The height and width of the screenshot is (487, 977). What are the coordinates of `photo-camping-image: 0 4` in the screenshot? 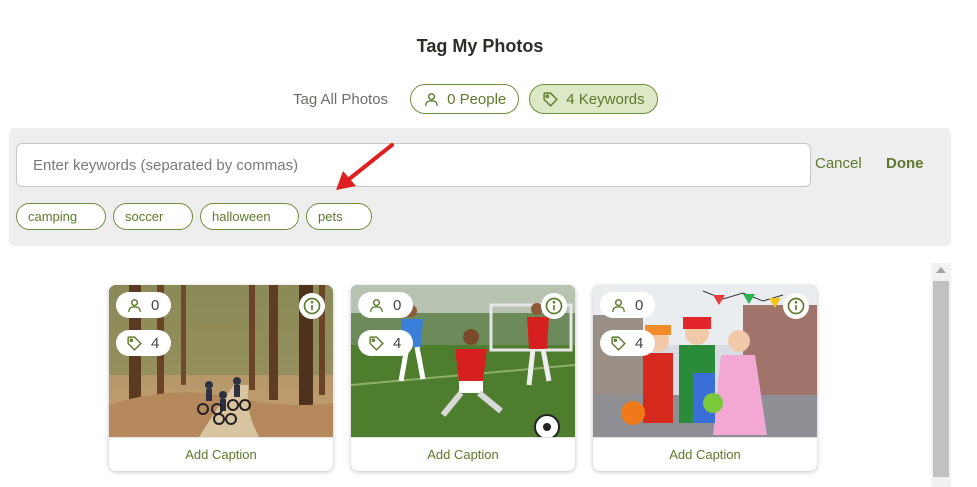 It's located at (221, 361).